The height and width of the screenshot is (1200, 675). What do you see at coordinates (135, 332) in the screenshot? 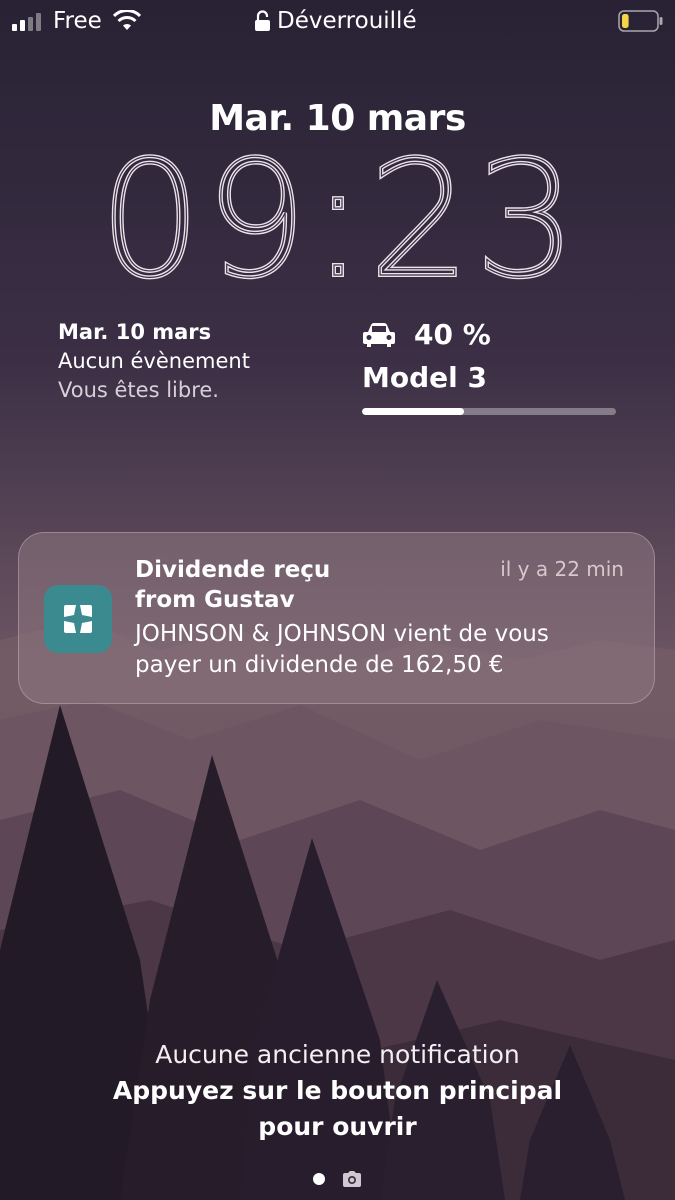
I see `calendar-date: Mar. 10 mars` at bounding box center [135, 332].